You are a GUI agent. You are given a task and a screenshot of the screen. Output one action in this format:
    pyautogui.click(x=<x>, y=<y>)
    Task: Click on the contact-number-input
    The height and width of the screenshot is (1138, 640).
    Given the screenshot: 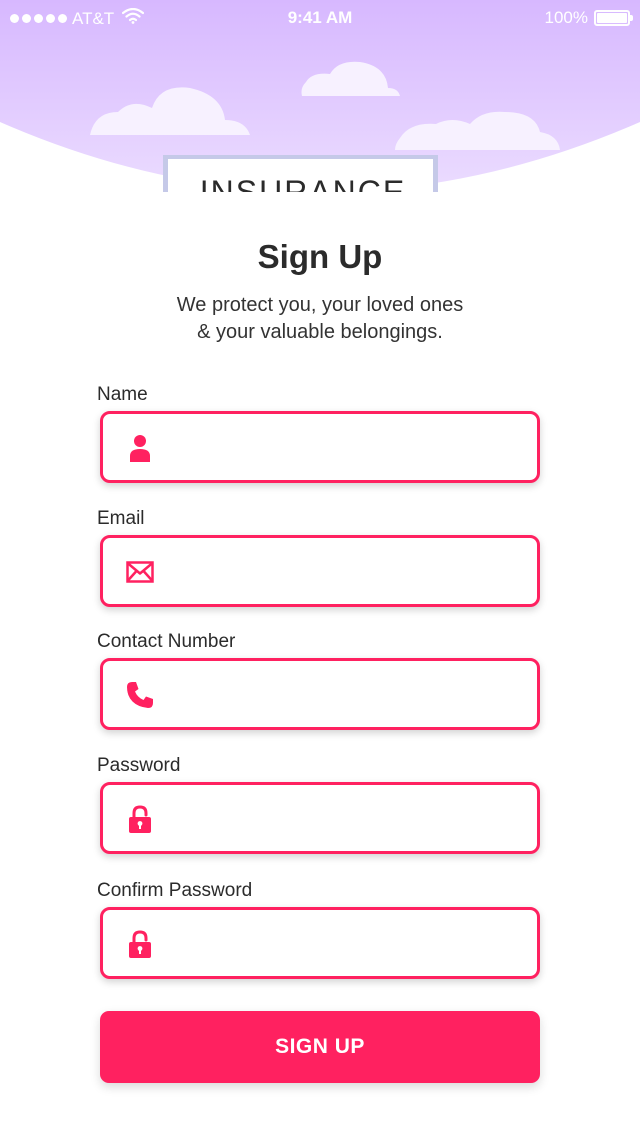 What is the action you would take?
    pyautogui.click(x=350, y=694)
    